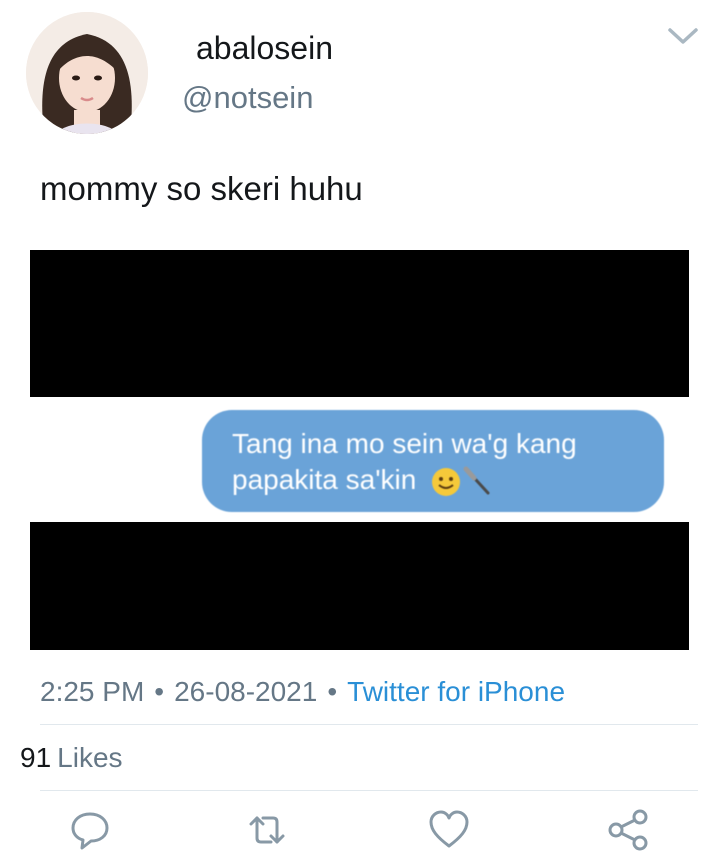 Image resolution: width=716 pixels, height=860 pixels. What do you see at coordinates (456, 691) in the screenshot?
I see `tweet-source-link: Twitter for iPhone` at bounding box center [456, 691].